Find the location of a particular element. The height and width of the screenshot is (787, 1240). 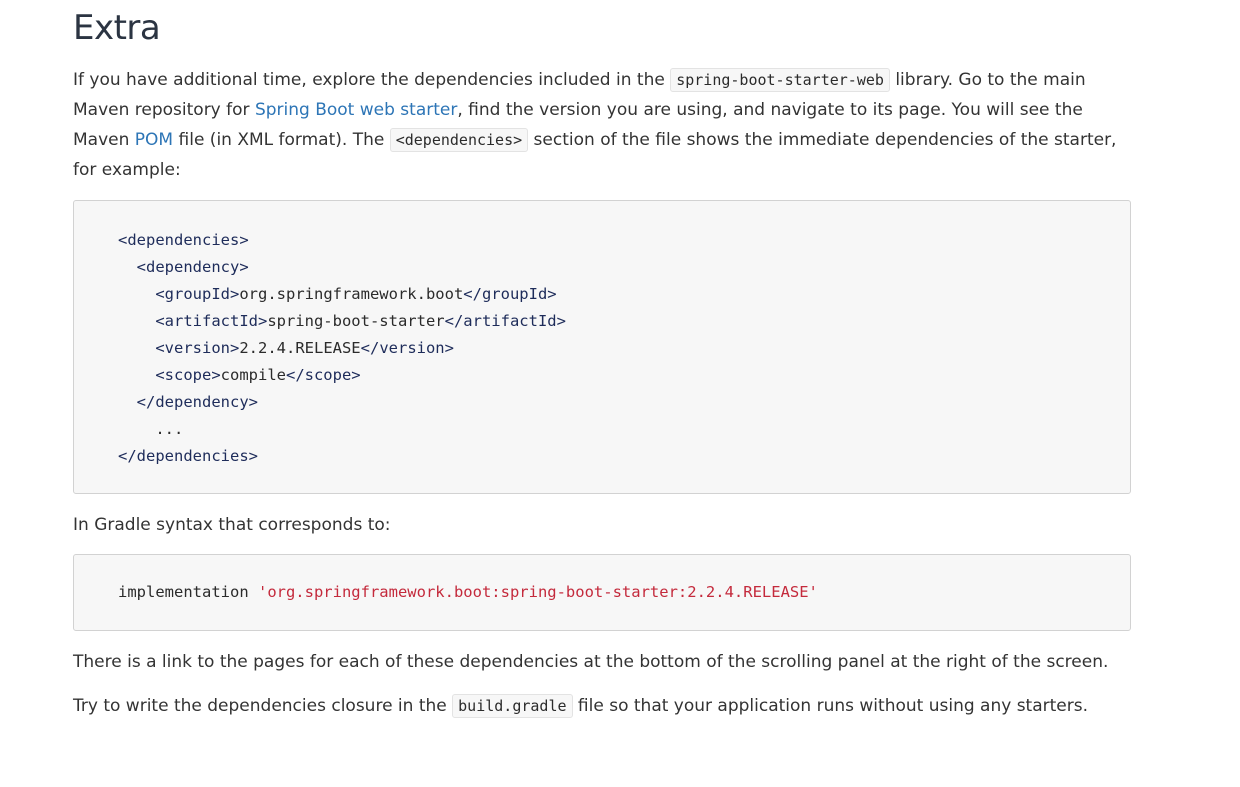

code-line: <dependency> is located at coordinates (602, 267).